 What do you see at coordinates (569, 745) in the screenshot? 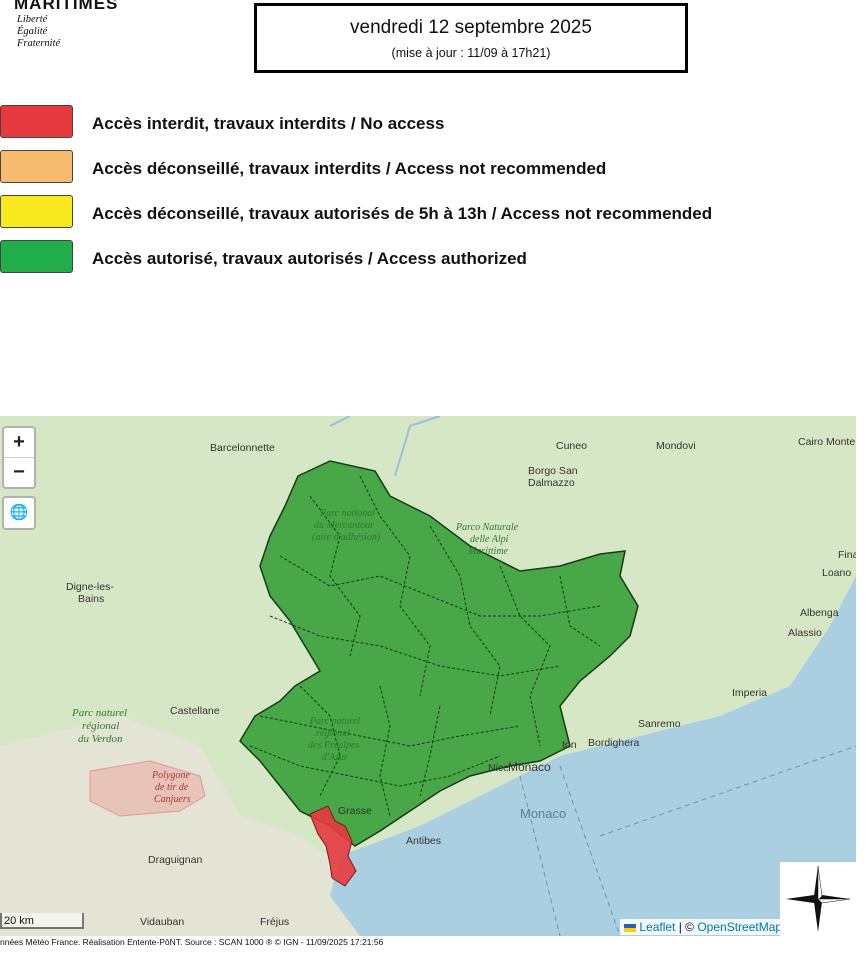
I see `place-label: ton` at bounding box center [569, 745].